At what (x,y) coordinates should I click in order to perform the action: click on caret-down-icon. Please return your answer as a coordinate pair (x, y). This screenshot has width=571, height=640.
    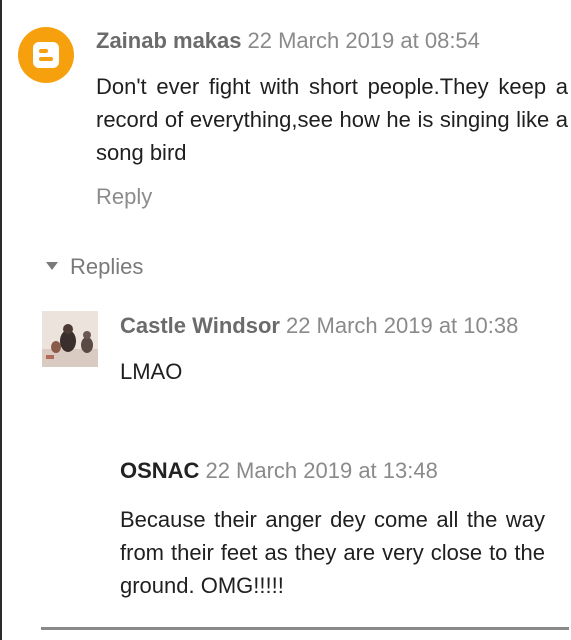
    Looking at the image, I should click on (52, 266).